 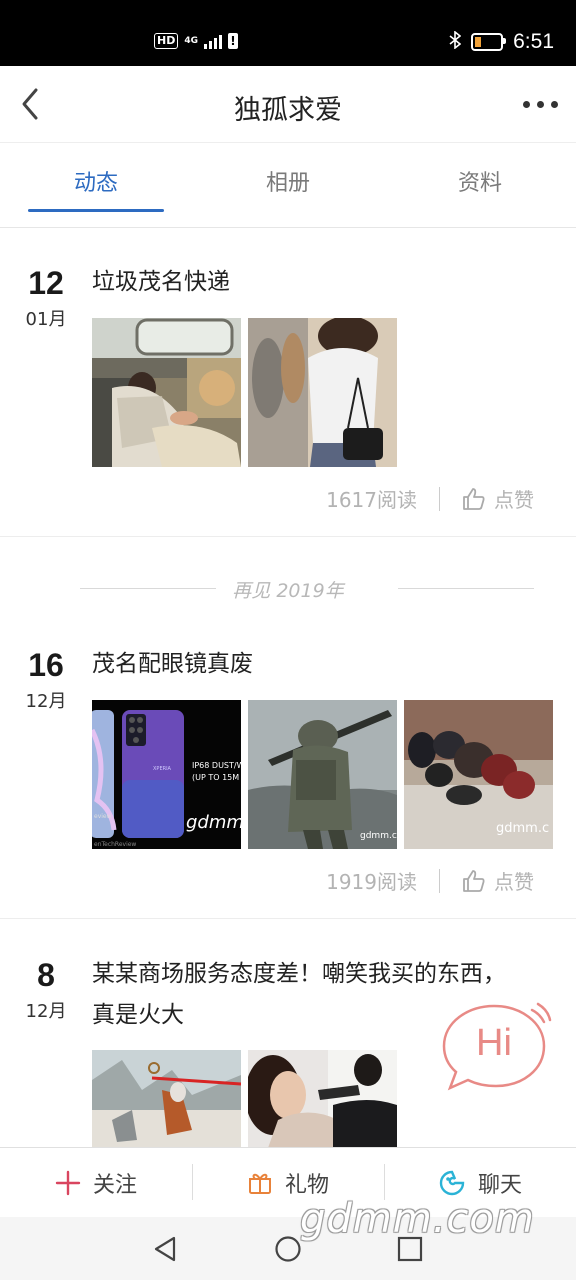 What do you see at coordinates (68, 1183) in the screenshot?
I see `plus-icon` at bounding box center [68, 1183].